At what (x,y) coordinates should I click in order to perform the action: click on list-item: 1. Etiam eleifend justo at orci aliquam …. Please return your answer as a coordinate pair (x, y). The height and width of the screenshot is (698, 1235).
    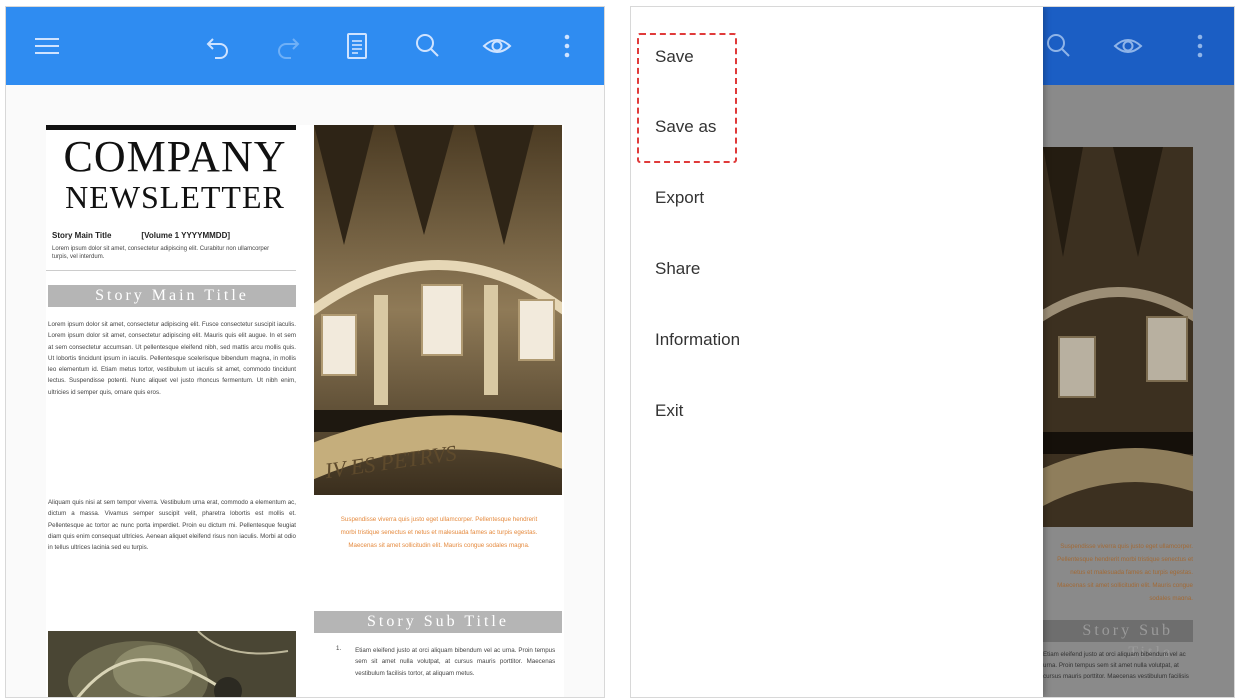
    Looking at the image, I should click on (446, 668).